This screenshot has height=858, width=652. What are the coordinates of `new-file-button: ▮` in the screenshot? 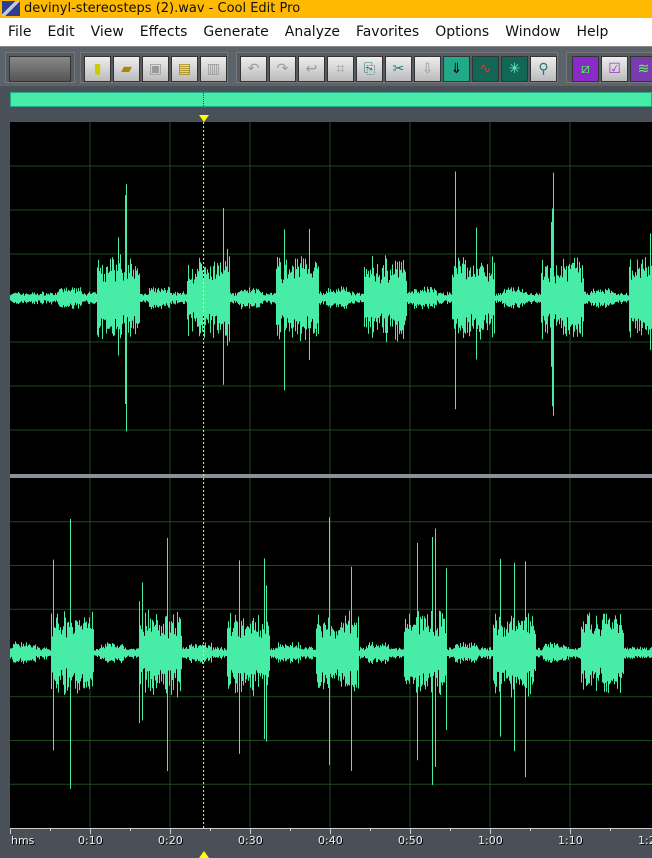 It's located at (97, 69).